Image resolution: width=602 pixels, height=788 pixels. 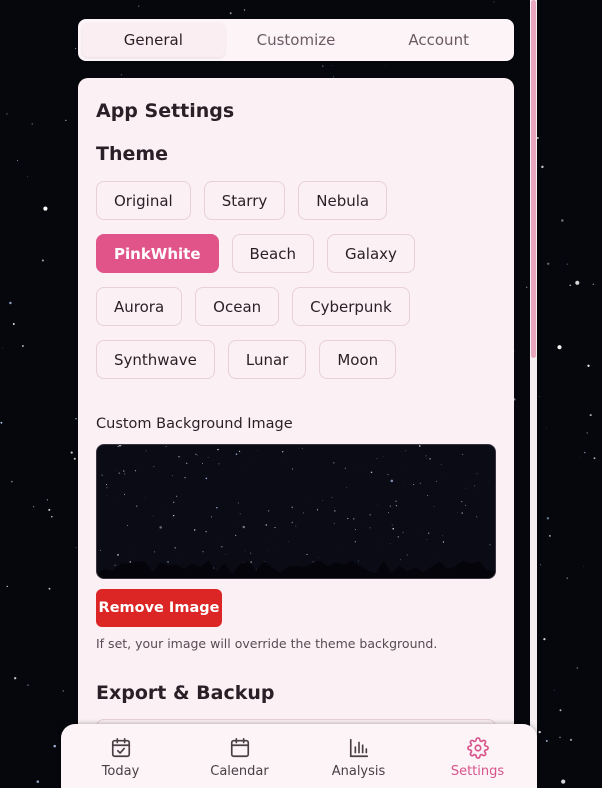 What do you see at coordinates (358, 771) in the screenshot?
I see `nav-analysis-label: Analysis` at bounding box center [358, 771].